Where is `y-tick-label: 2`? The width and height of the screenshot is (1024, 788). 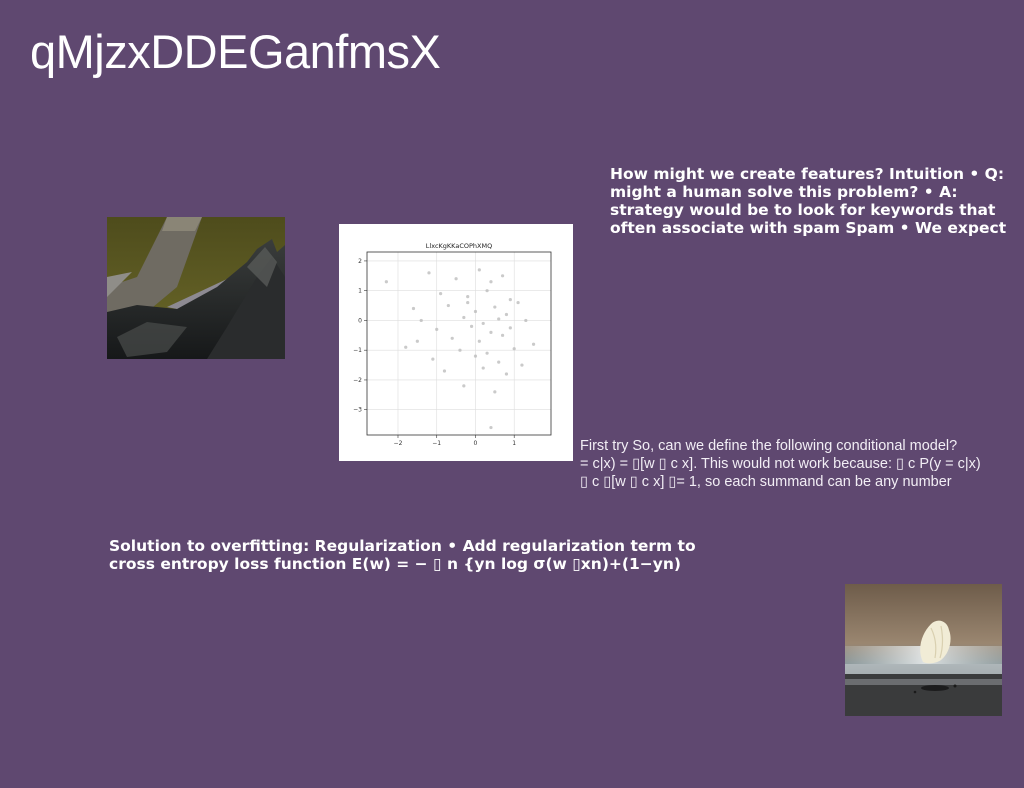
y-tick-label: 2 is located at coordinates (360, 261).